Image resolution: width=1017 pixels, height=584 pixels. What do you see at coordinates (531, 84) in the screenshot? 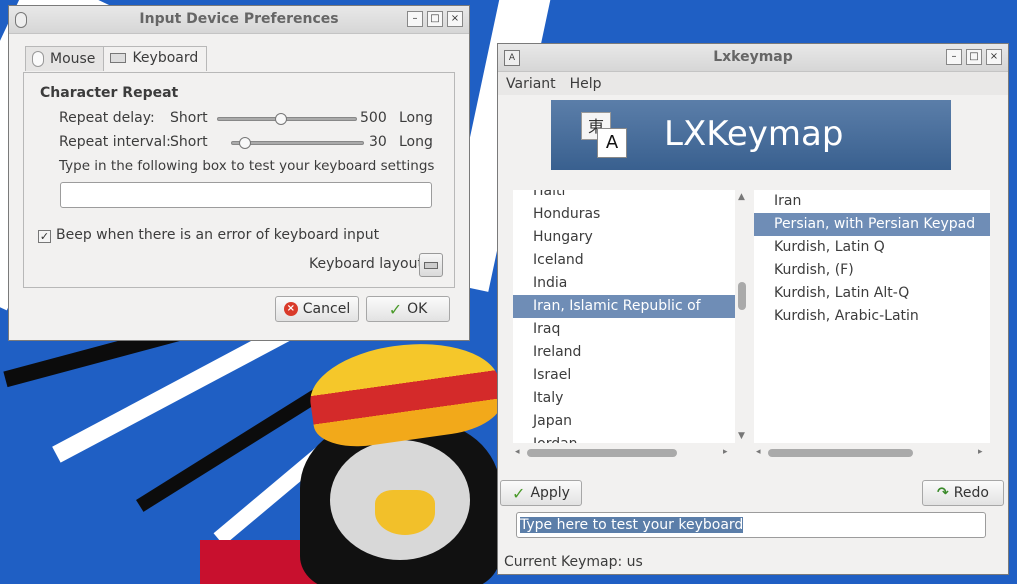
I see `menu-variant: Variant` at bounding box center [531, 84].